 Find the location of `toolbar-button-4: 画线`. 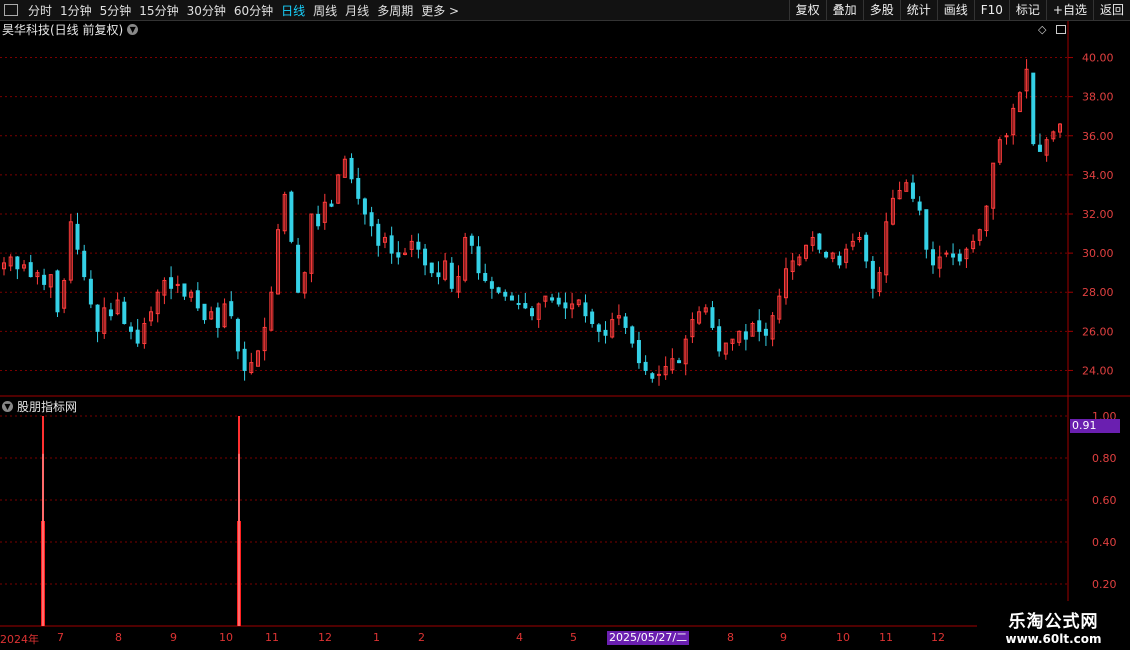

toolbar-button-4: 画线 is located at coordinates (955, 10).